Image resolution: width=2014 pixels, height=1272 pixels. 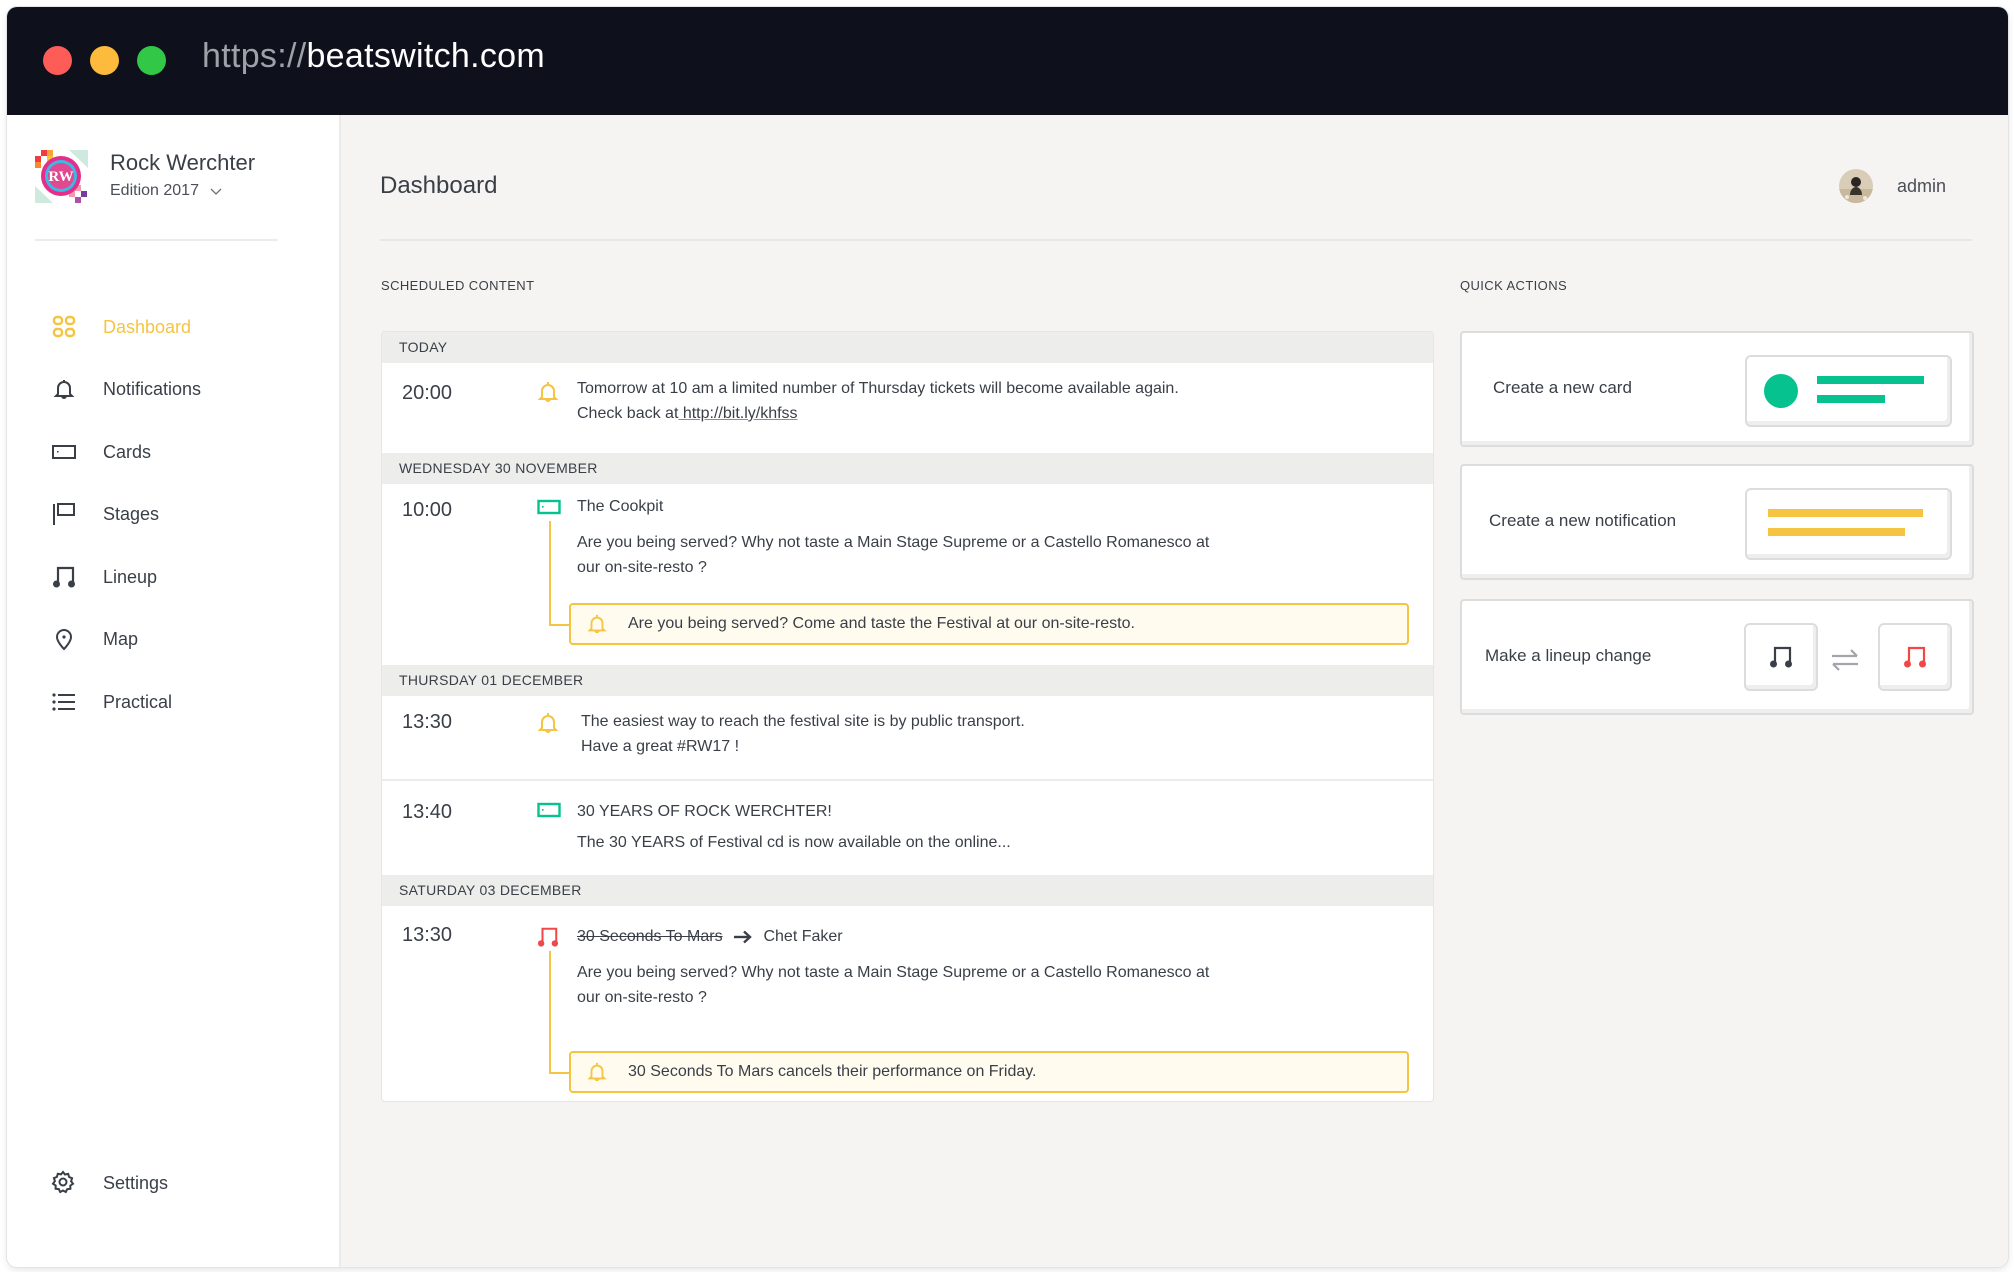 What do you see at coordinates (1717, 389) in the screenshot?
I see `create-card-button: Create a new card` at bounding box center [1717, 389].